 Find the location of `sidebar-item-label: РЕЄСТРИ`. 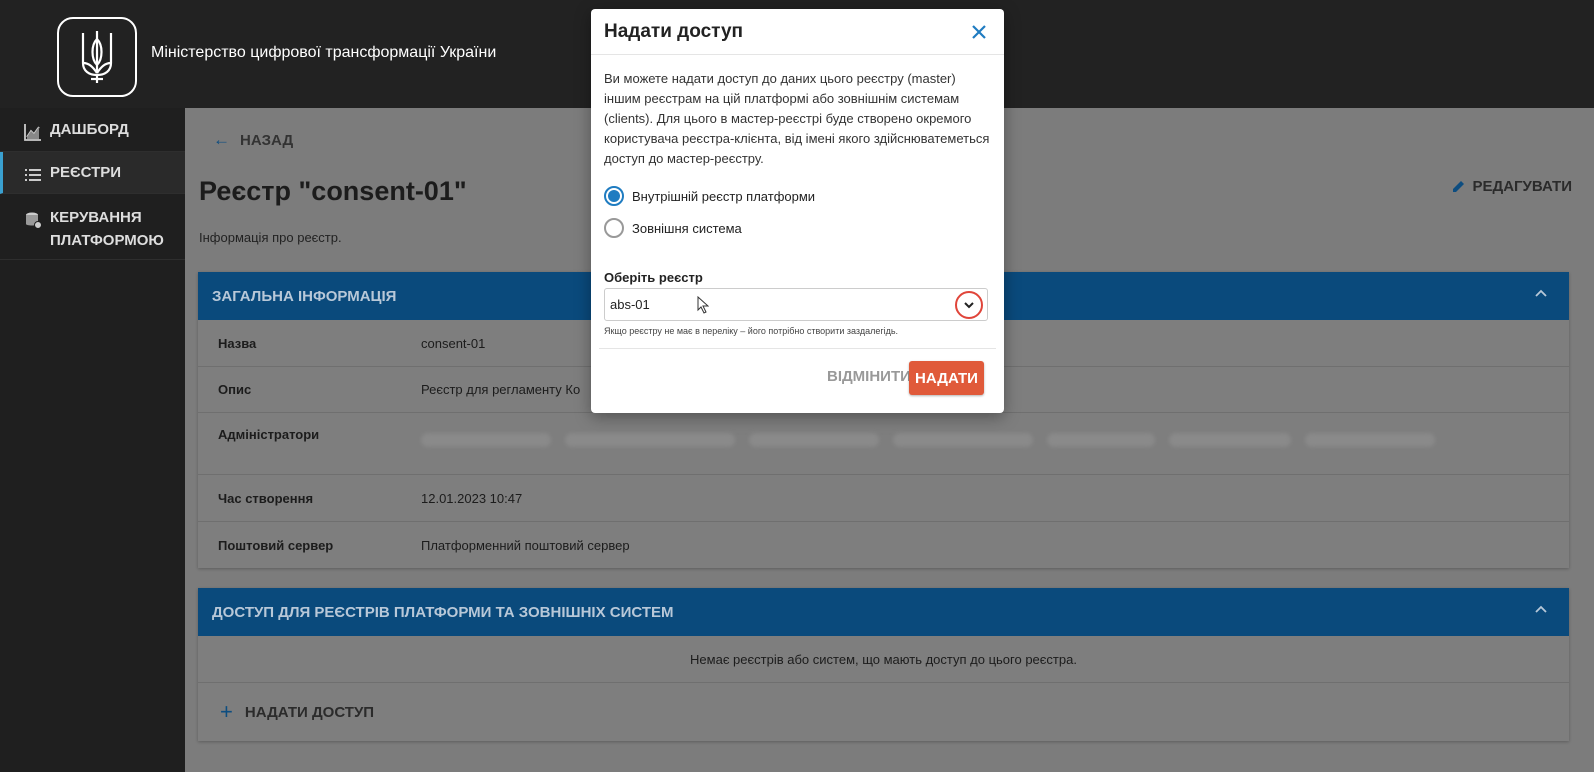

sidebar-item-label: РЕЄСТРИ is located at coordinates (86, 172).